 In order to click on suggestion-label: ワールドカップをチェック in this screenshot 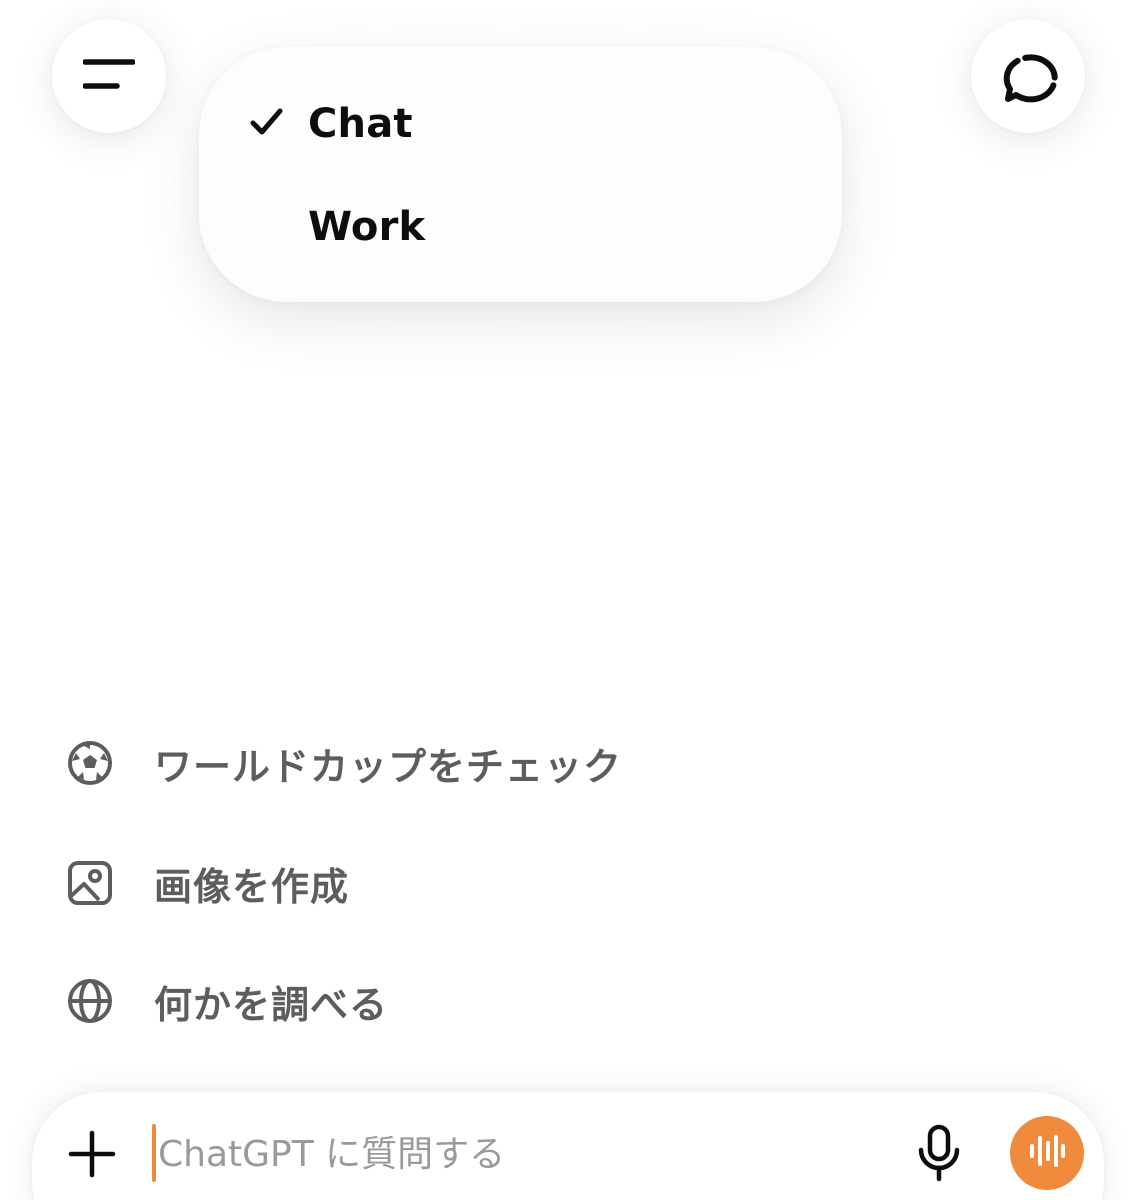, I will do `click(388, 766)`.